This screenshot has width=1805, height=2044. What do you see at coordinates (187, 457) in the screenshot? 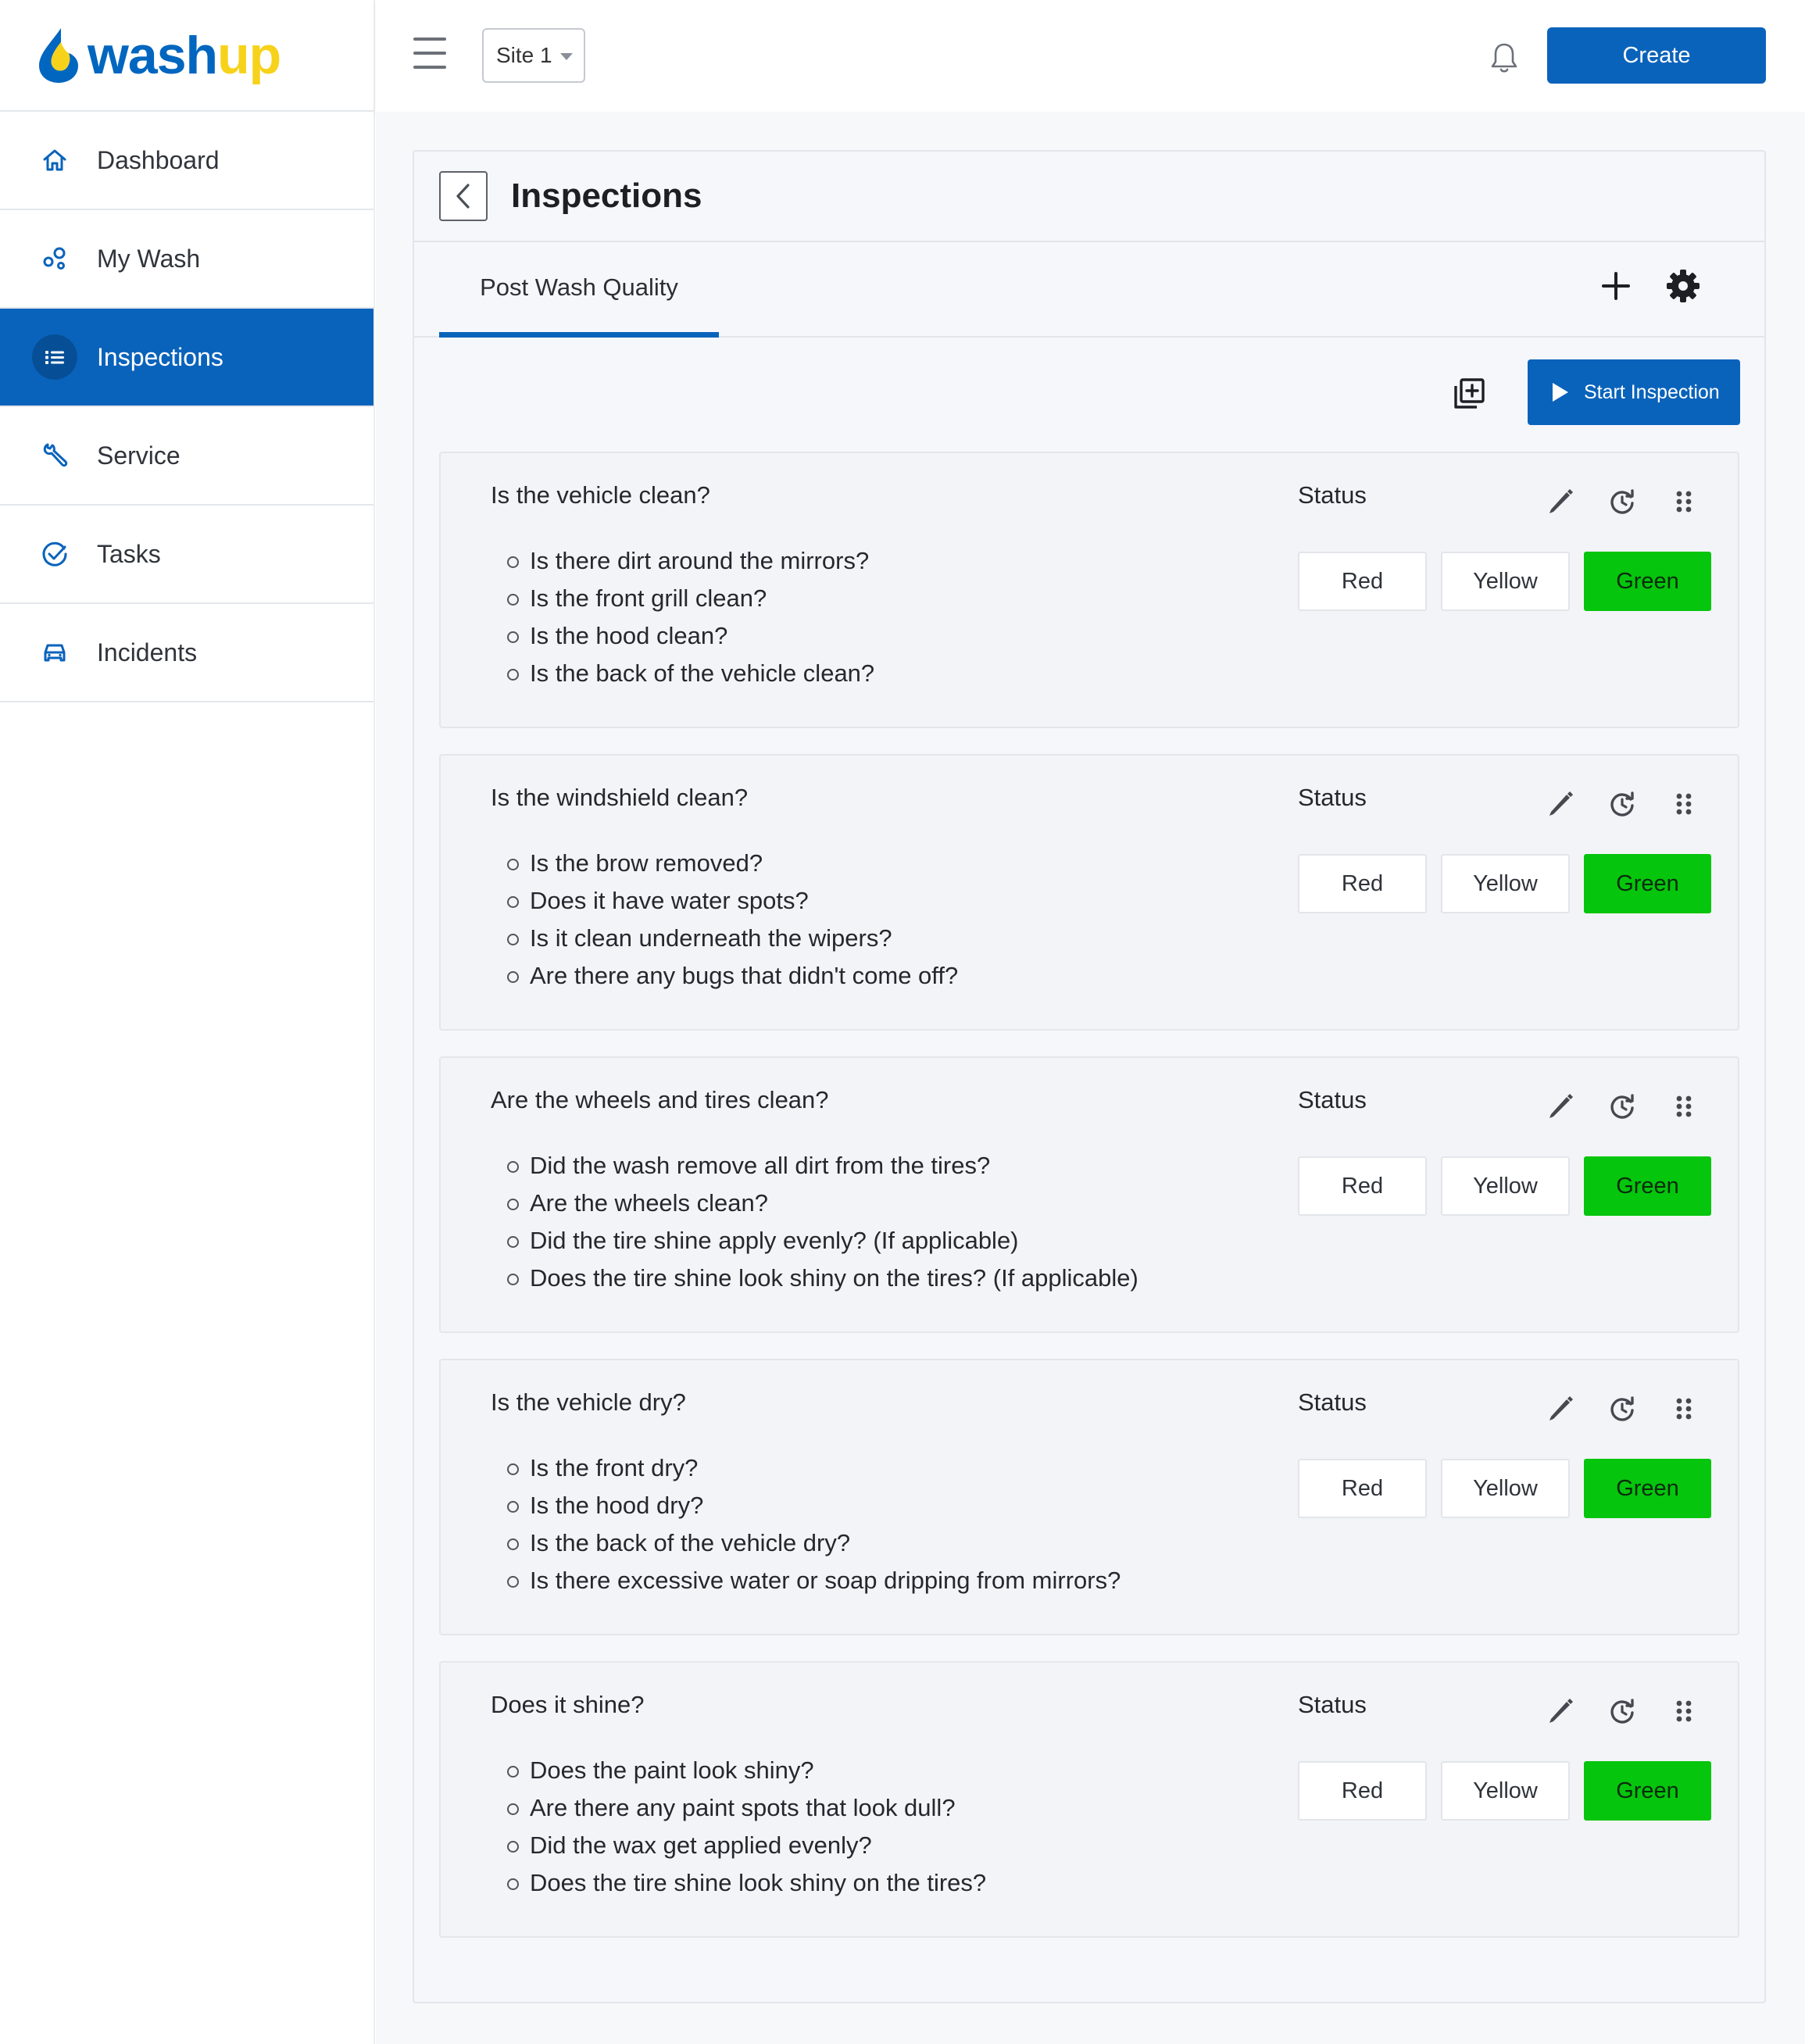
I see `sidebar-item-service: Service` at bounding box center [187, 457].